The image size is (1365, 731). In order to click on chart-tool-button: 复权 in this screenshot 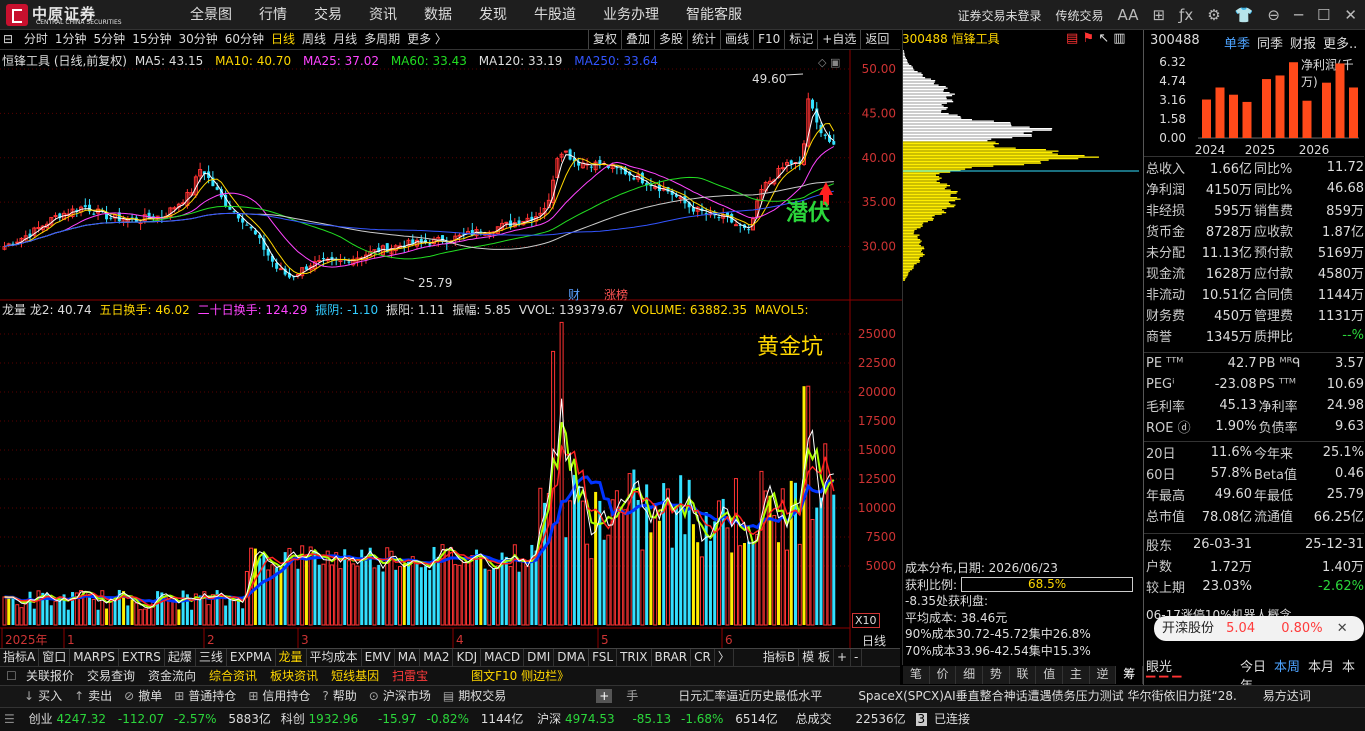, I will do `click(604, 39)`.